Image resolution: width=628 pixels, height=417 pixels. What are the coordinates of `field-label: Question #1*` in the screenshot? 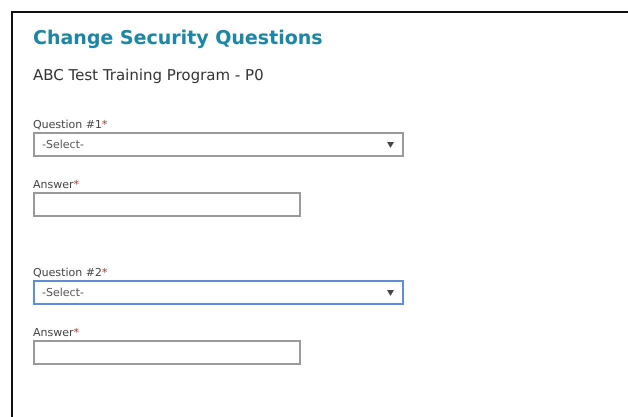 It's located at (70, 124).